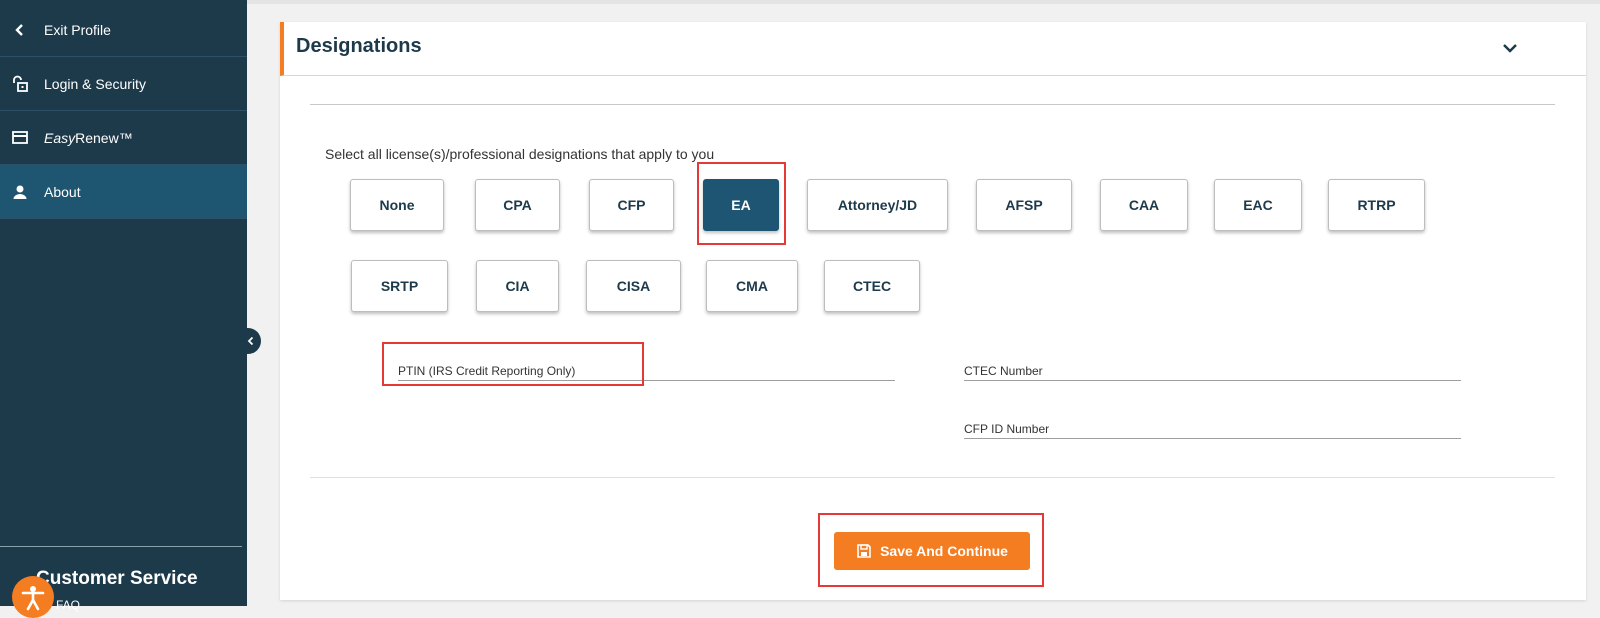 This screenshot has width=1600, height=618. I want to click on top-bar, so click(923, 2).